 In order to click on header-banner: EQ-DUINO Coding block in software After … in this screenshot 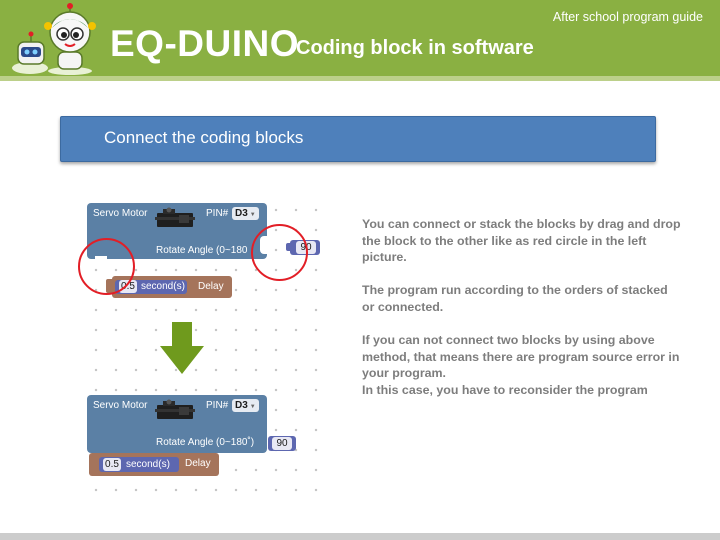, I will do `click(360, 38)`.